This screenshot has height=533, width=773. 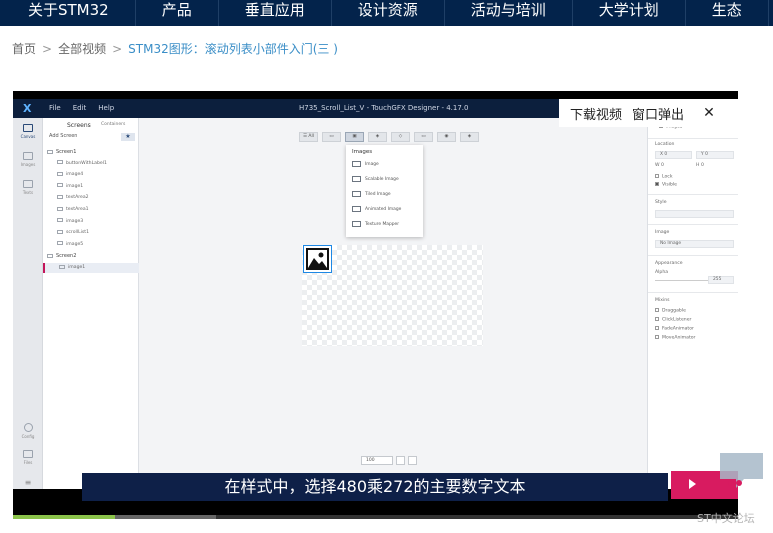 I want to click on tree-widget-item: image4, so click(x=91, y=175).